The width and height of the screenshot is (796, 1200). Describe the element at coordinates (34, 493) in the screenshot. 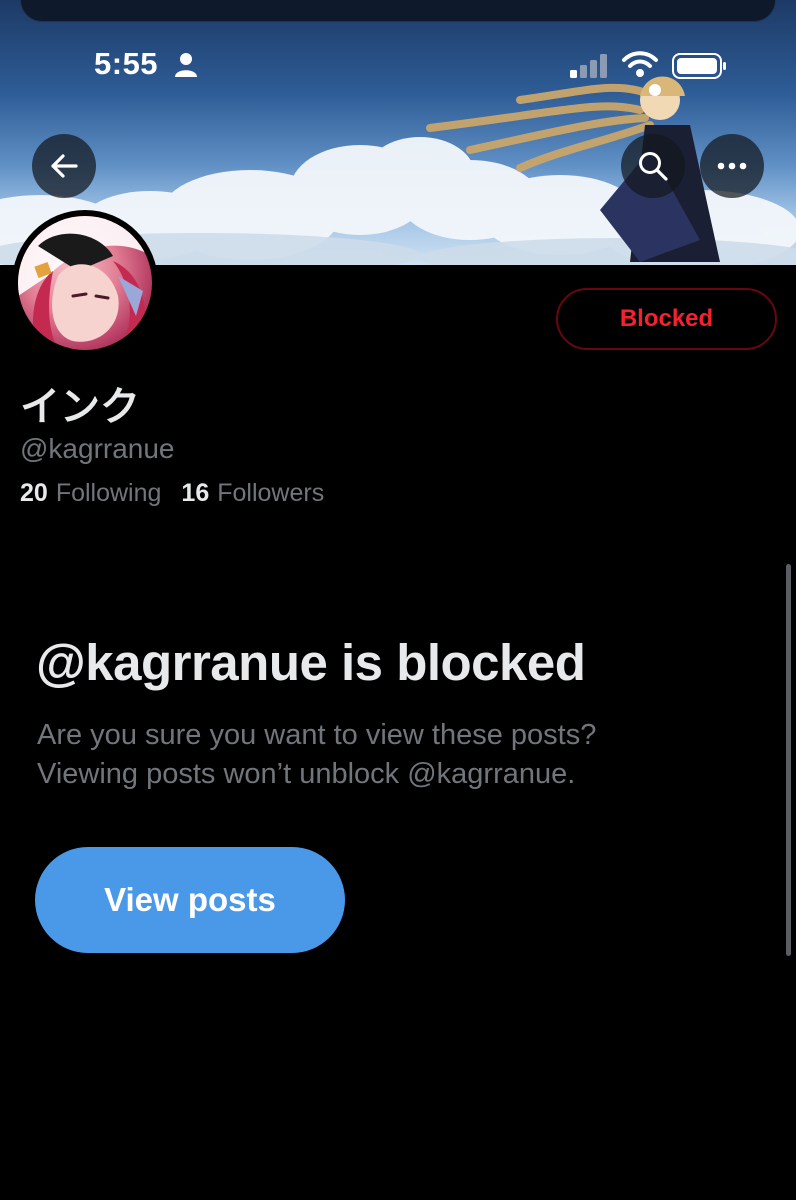

I see `following-count: 20` at that location.